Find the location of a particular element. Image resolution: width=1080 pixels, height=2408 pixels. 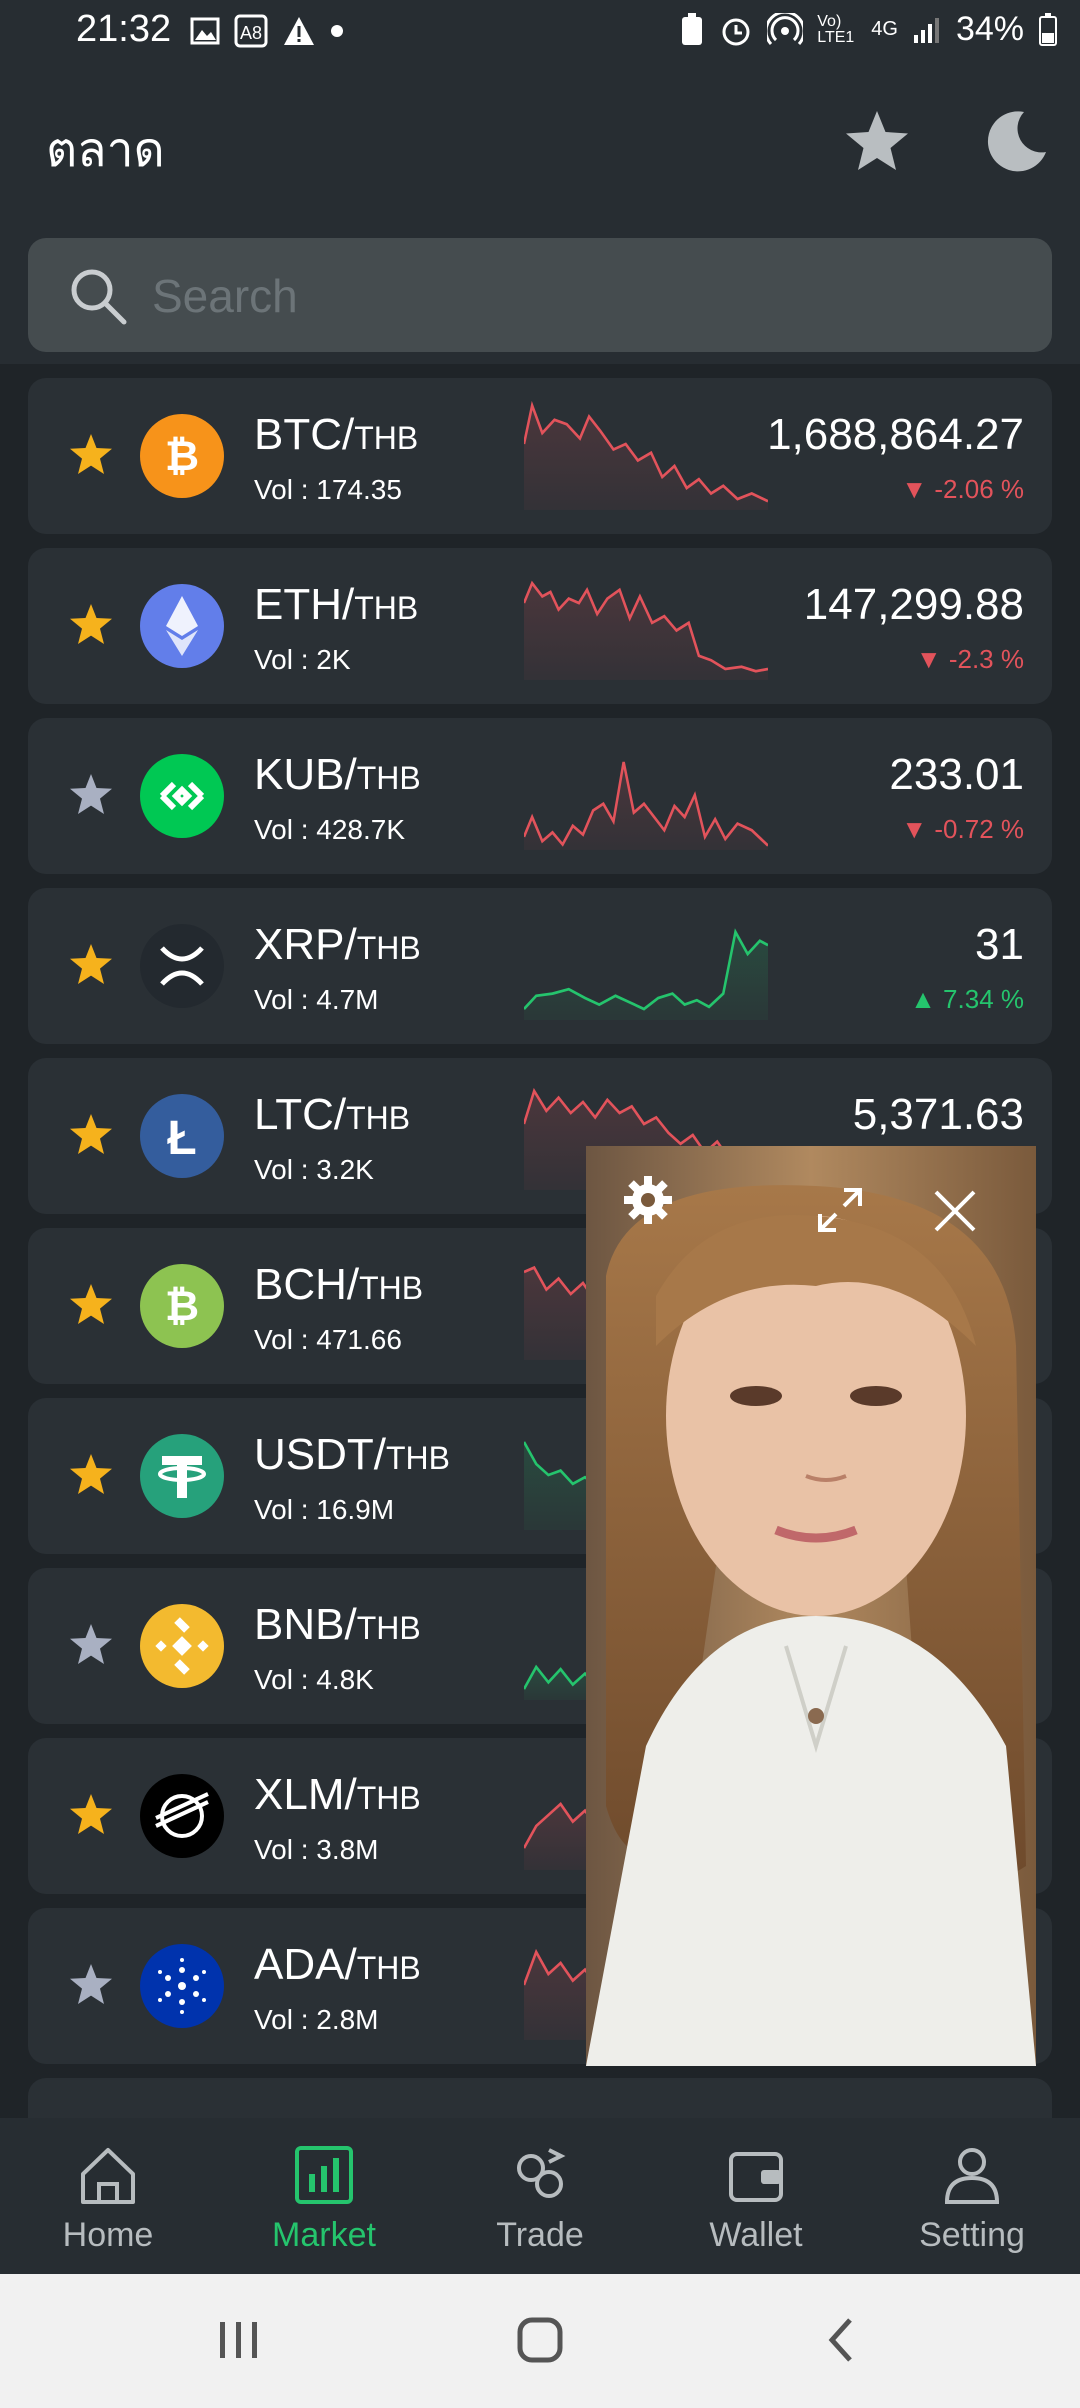

signal-icon is located at coordinates (926, 30).